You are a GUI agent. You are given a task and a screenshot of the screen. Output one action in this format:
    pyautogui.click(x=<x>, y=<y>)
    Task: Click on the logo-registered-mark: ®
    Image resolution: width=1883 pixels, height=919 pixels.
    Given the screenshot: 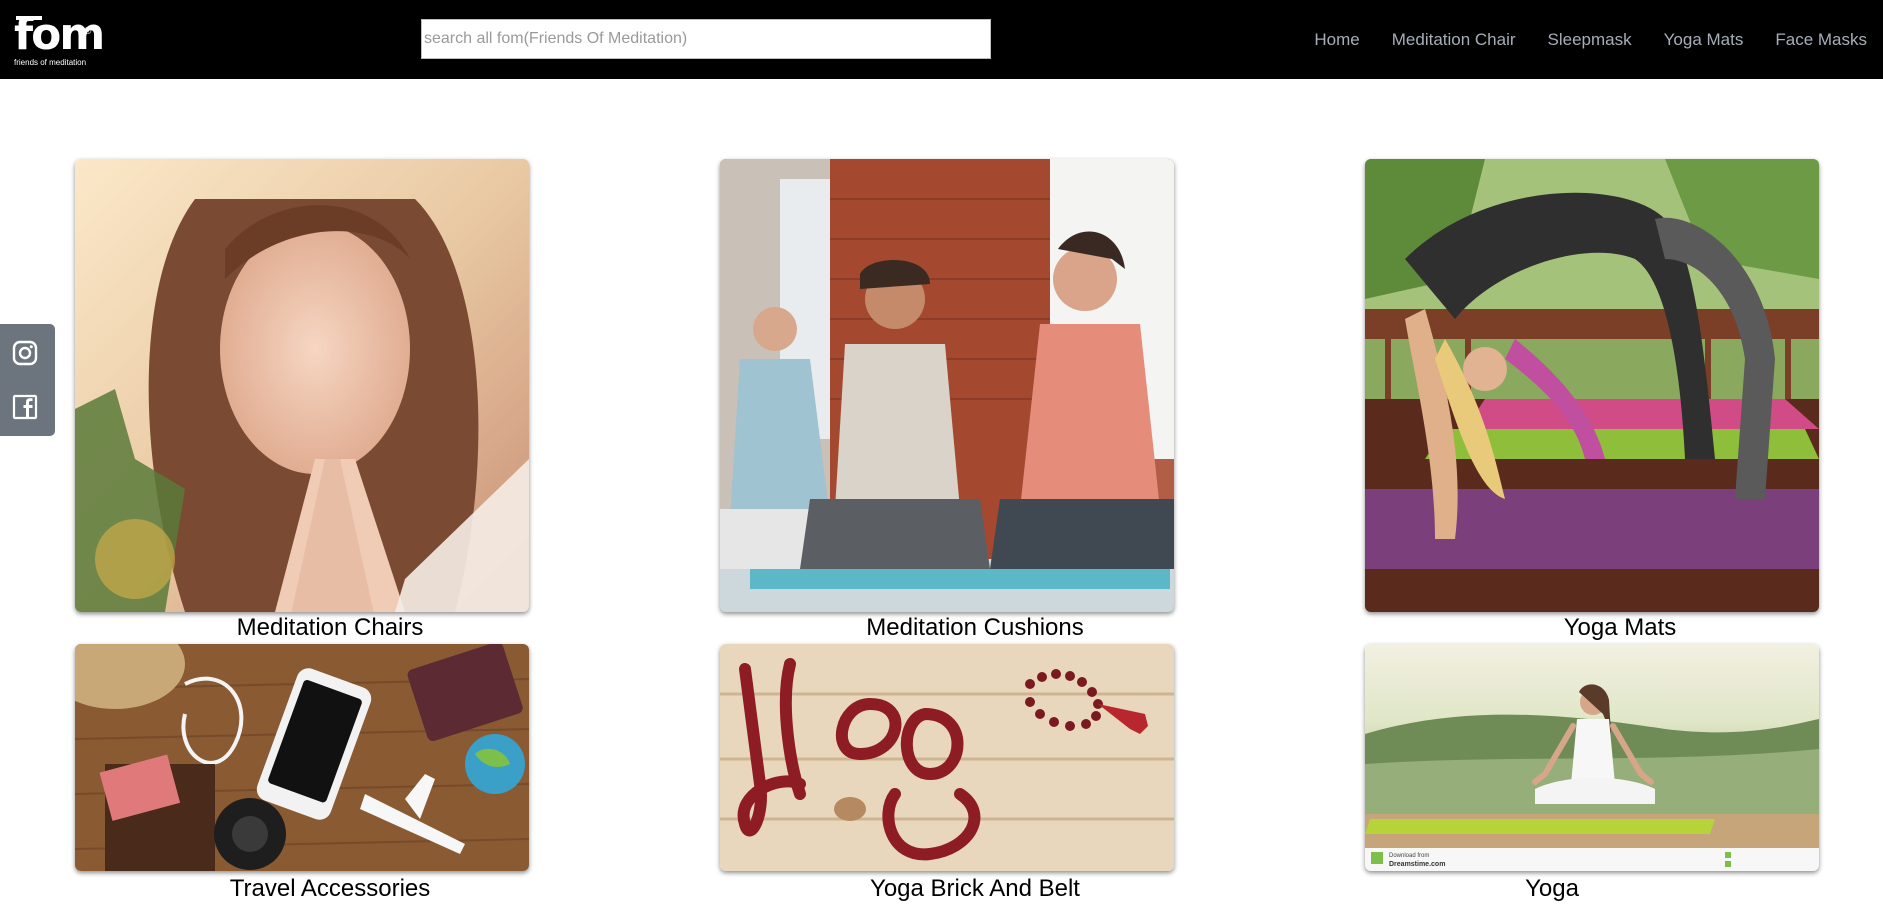 What is the action you would take?
    pyautogui.click(x=88, y=31)
    